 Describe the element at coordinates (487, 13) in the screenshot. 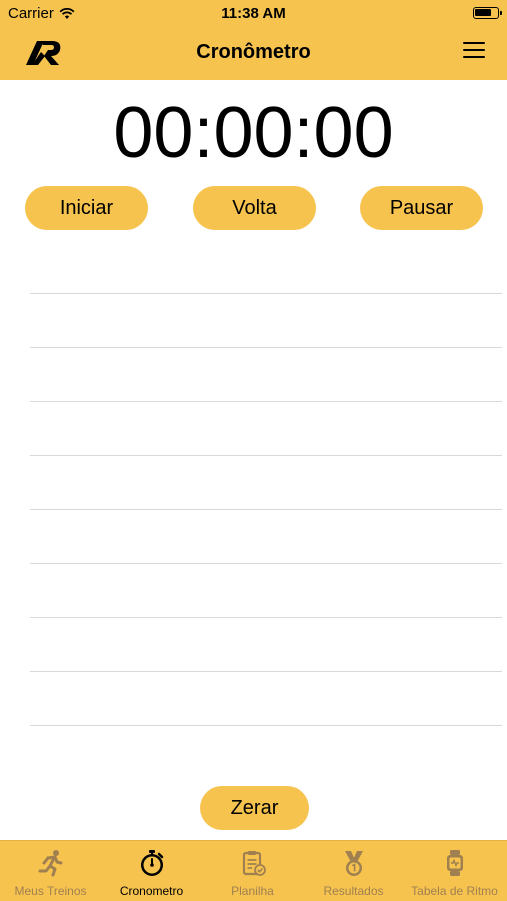

I see `battery-icon` at that location.